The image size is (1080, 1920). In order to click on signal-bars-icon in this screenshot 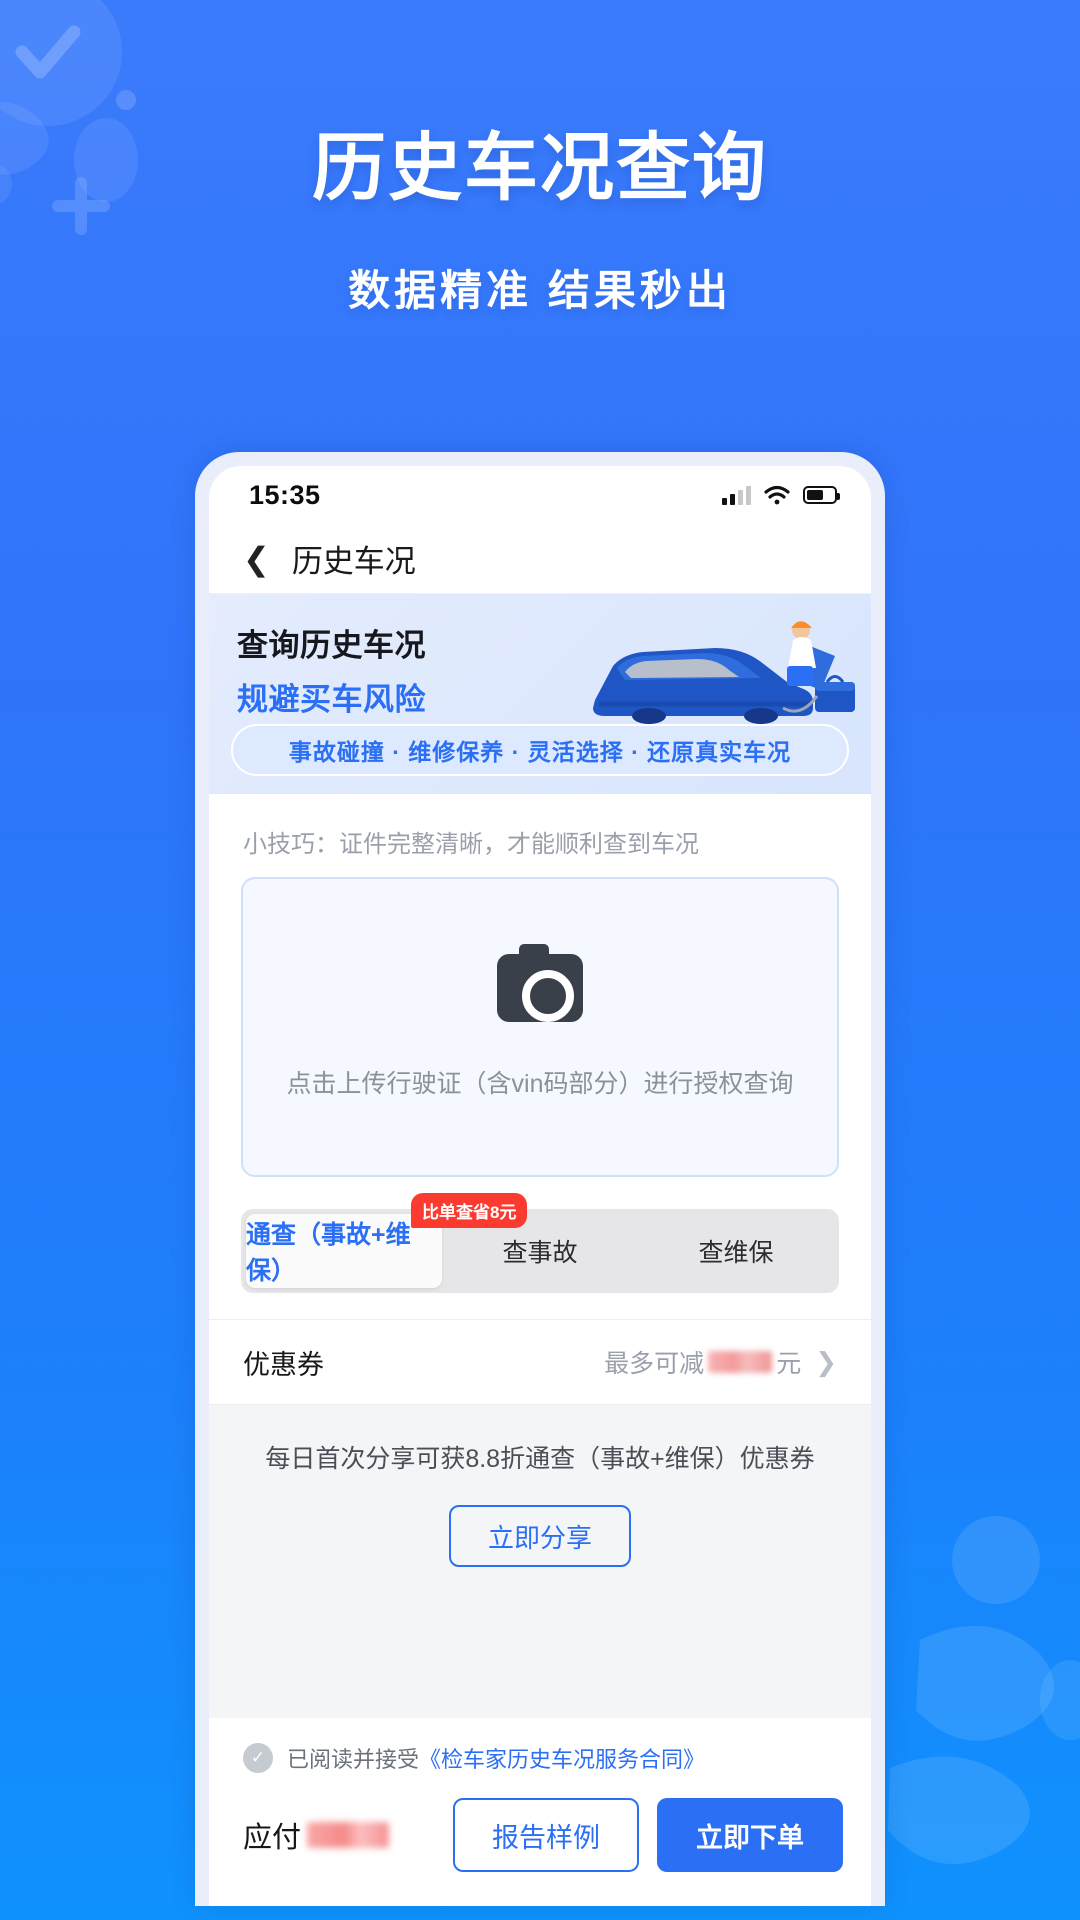, I will do `click(736, 495)`.